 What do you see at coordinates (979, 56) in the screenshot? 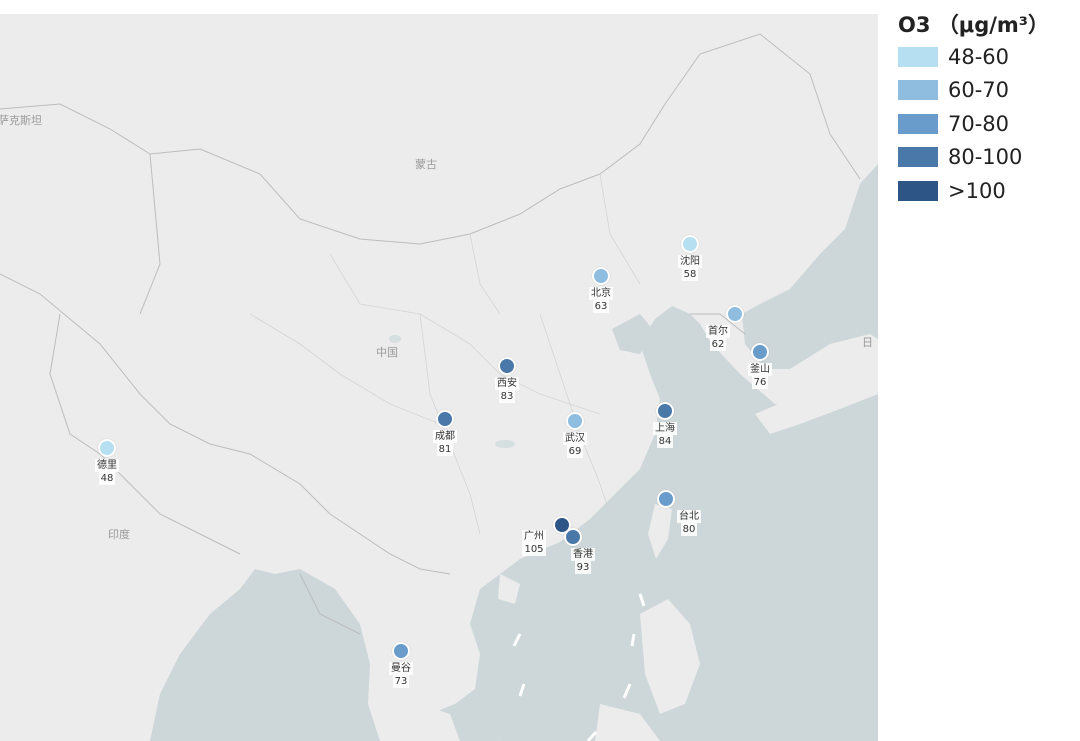
I see `legend-label: 48-60` at bounding box center [979, 56].